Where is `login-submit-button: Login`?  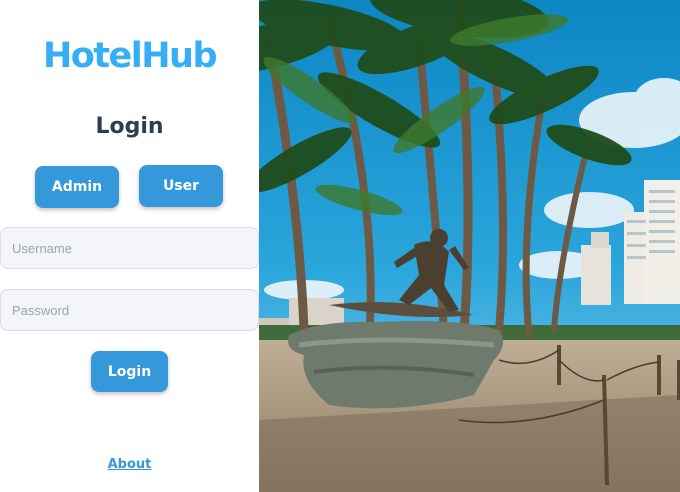
login-submit-button: Login is located at coordinates (129, 371).